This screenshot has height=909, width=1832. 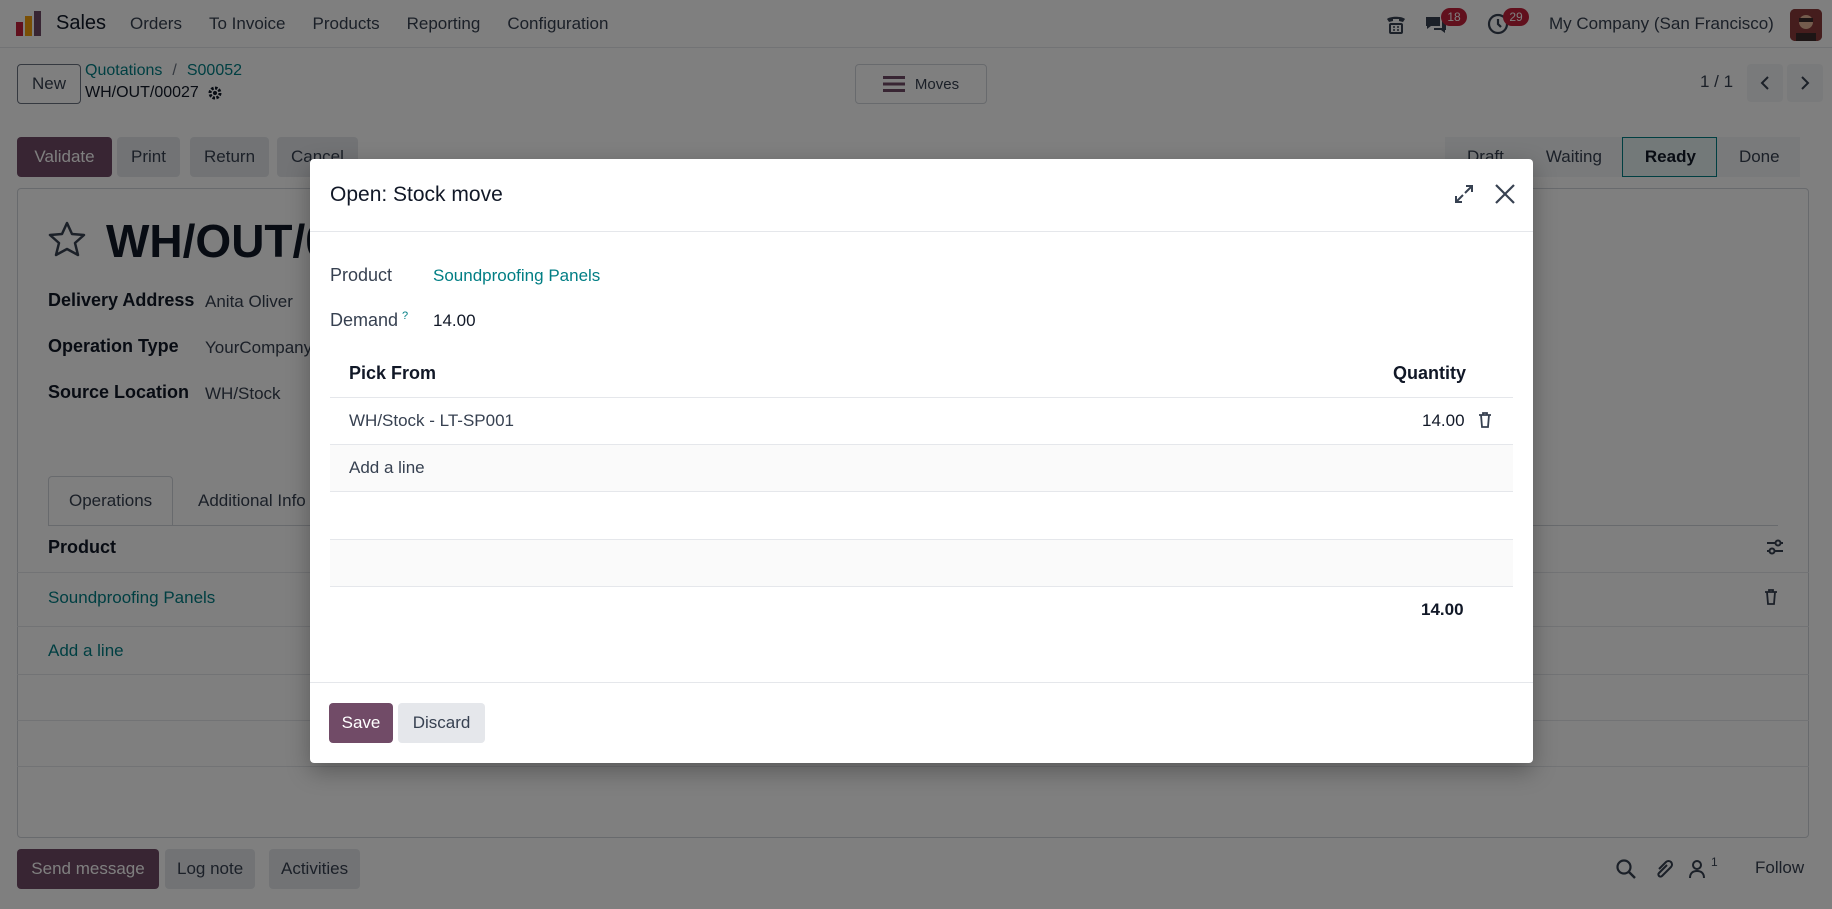 I want to click on dialog-header: Open: Stock move, so click(x=921, y=195).